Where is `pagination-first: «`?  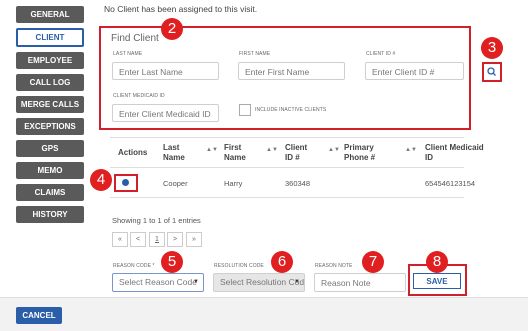
pagination-first: « is located at coordinates (120, 239).